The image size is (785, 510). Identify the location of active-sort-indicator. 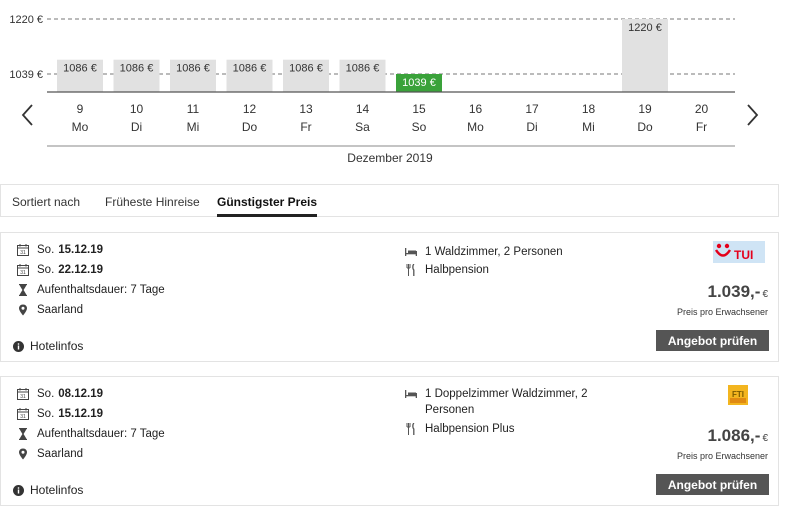
(267, 215).